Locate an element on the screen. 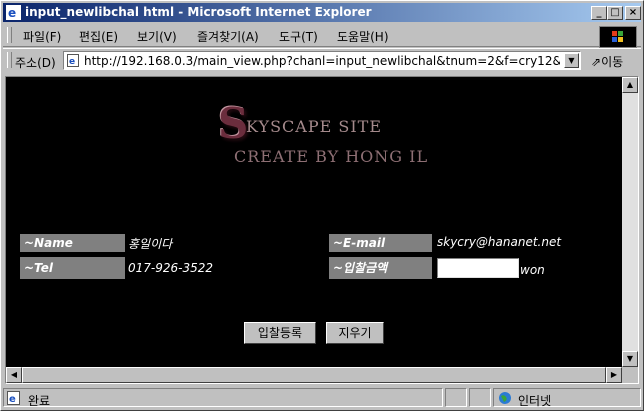 This screenshot has height=411, width=644. menu-help: 도움말(H) is located at coordinates (363, 36).